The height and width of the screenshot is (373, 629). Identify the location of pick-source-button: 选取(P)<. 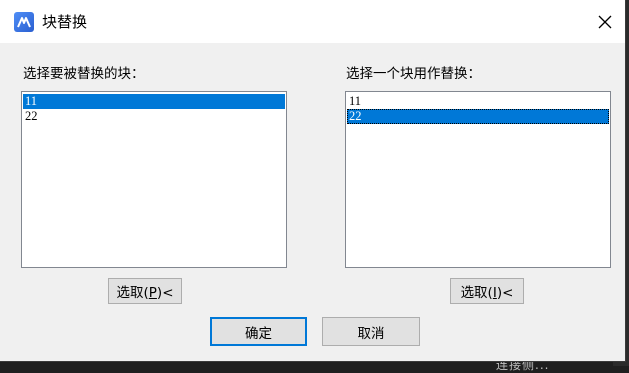
(145, 291).